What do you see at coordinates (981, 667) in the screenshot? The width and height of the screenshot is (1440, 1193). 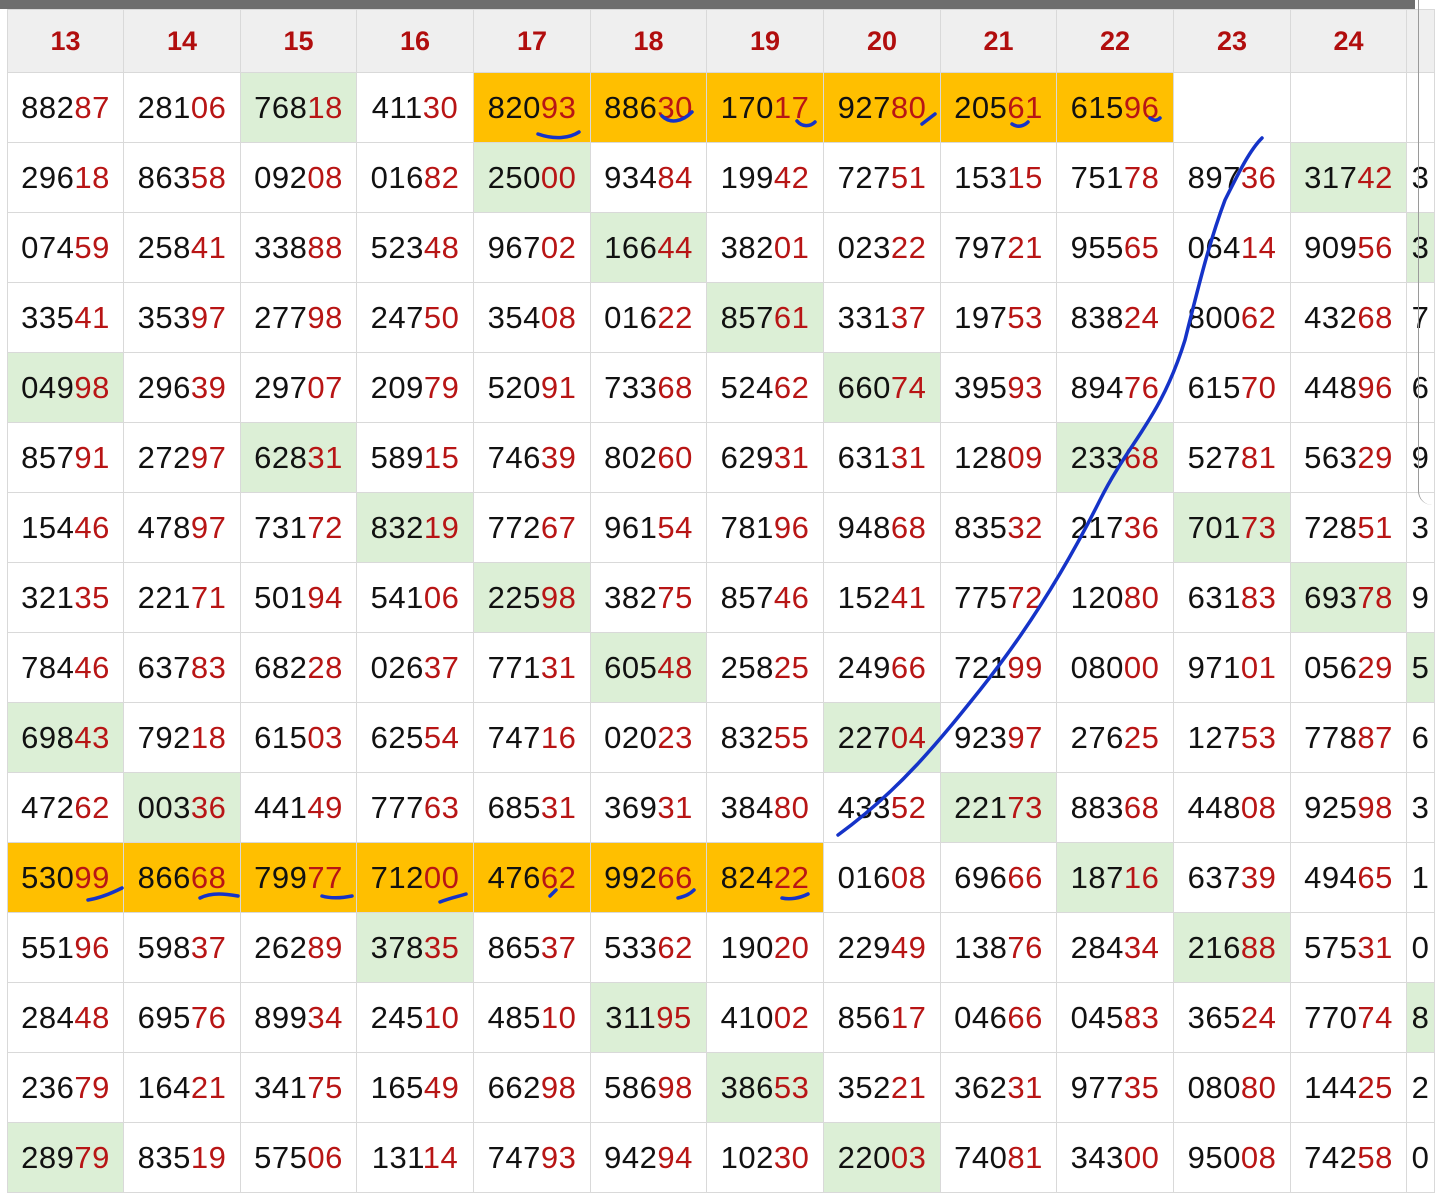 I see `cell-lead-digits: 721` at bounding box center [981, 667].